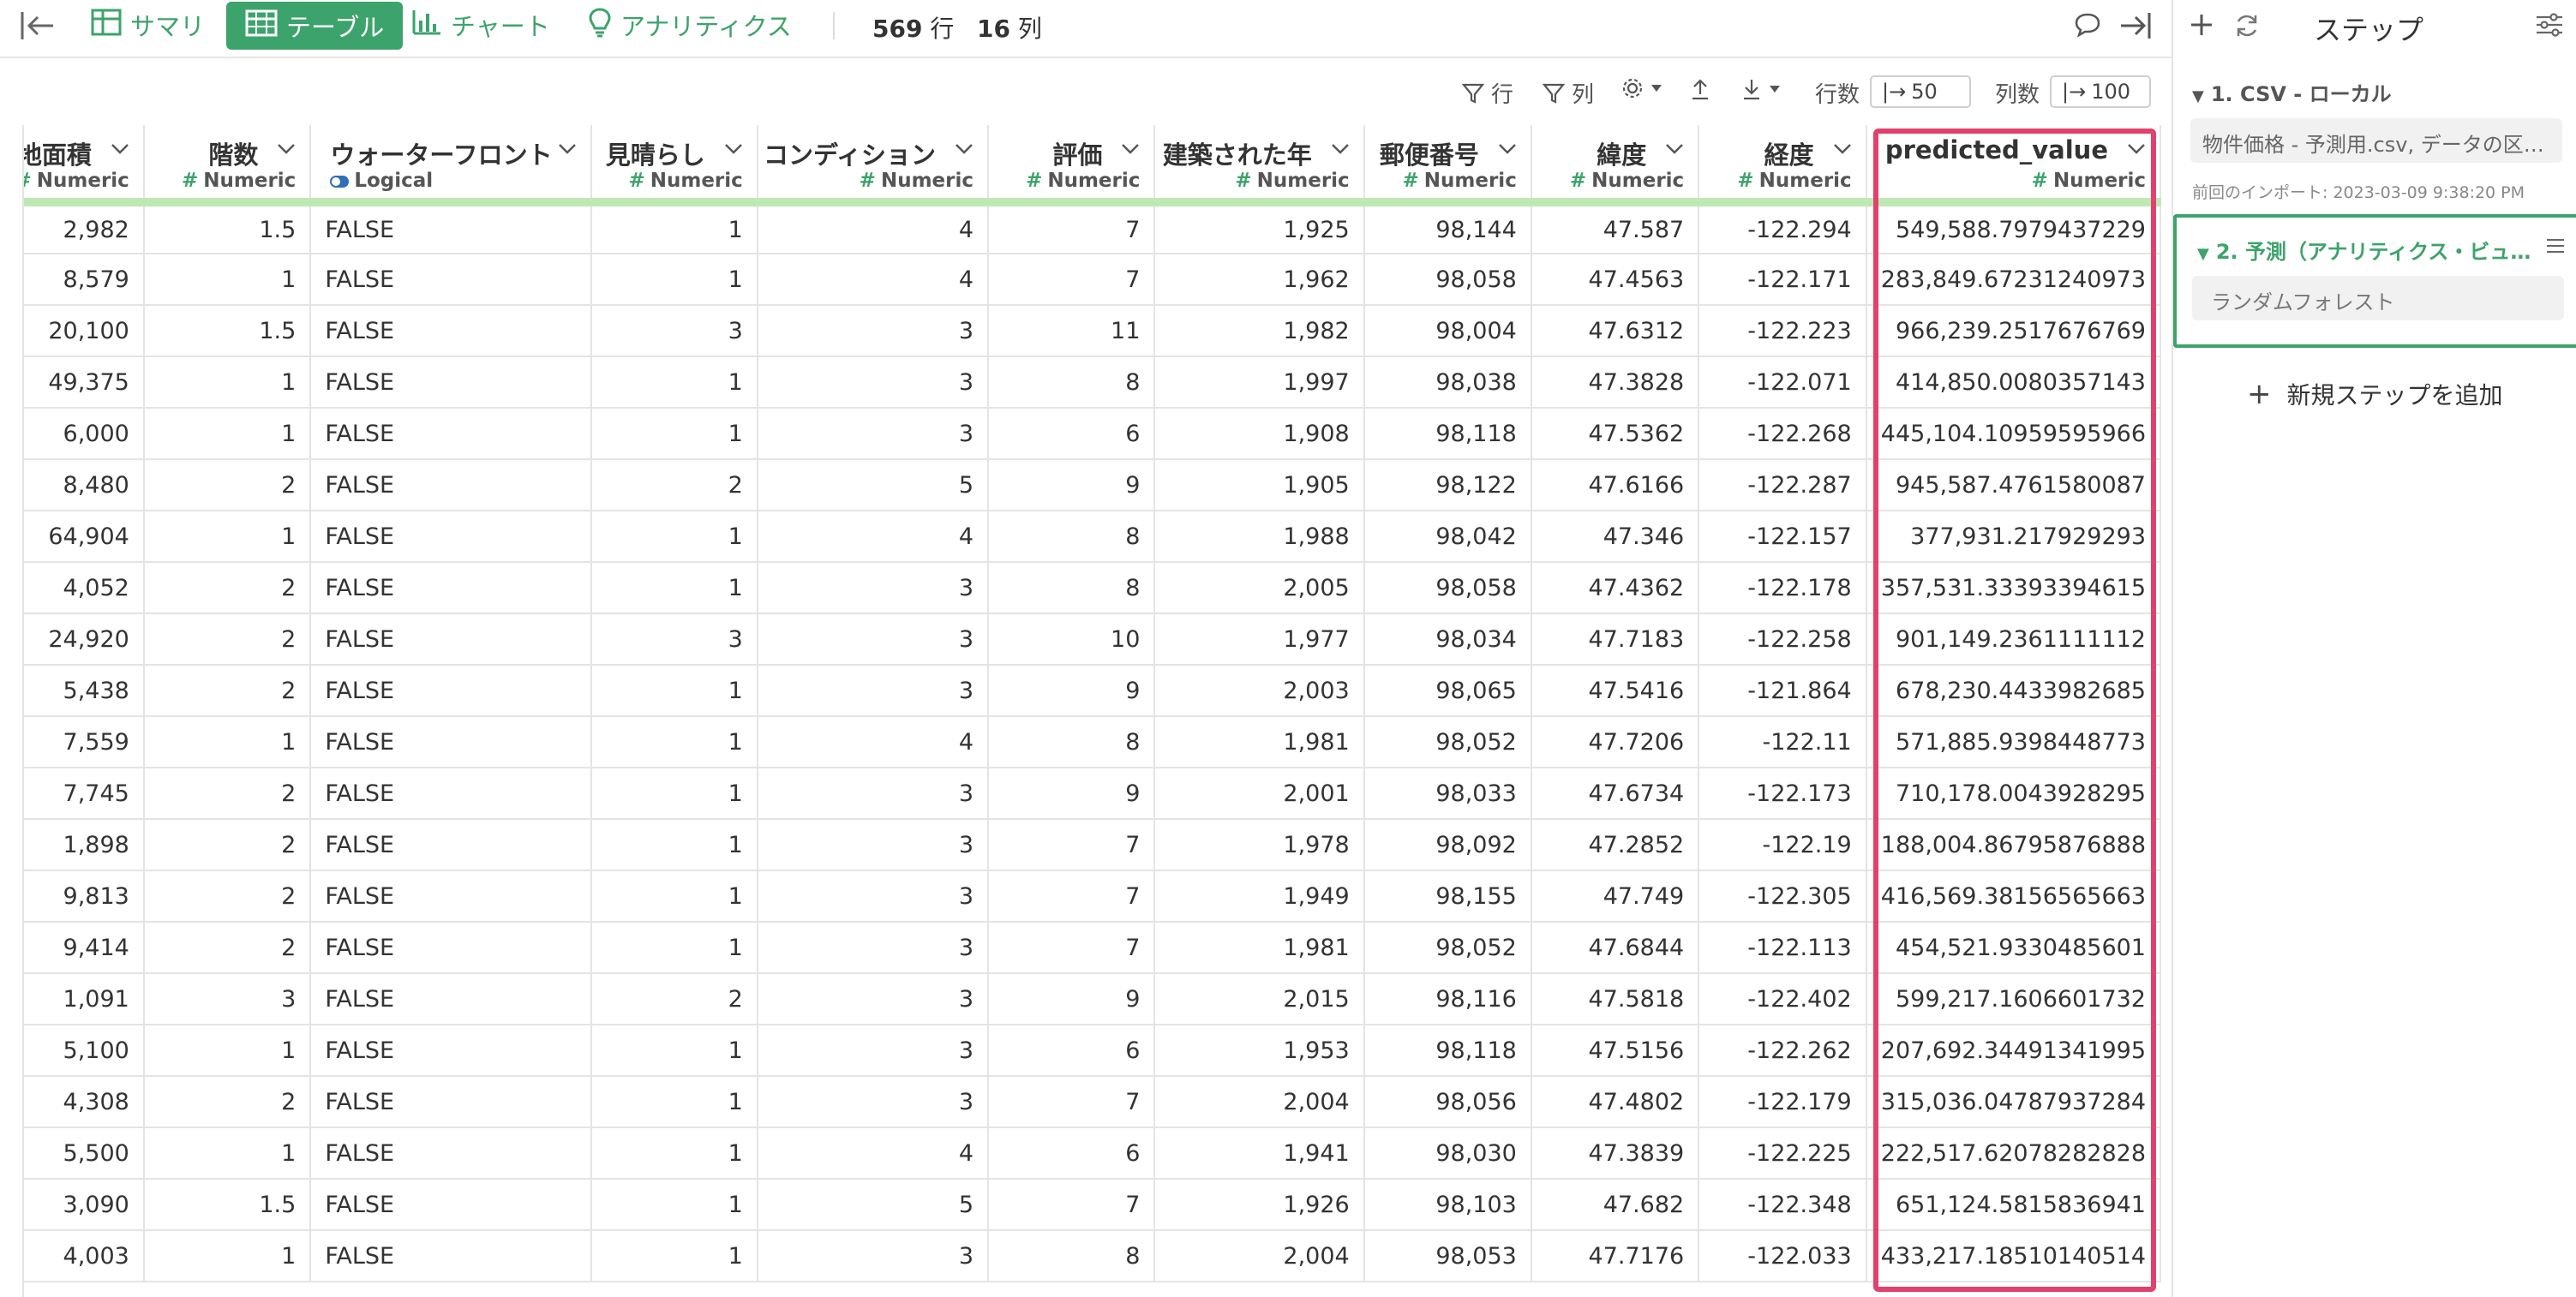 The width and height of the screenshot is (2576, 1297). Describe the element at coordinates (873, 1205) in the screenshot. I see `table-cell: 5` at that location.